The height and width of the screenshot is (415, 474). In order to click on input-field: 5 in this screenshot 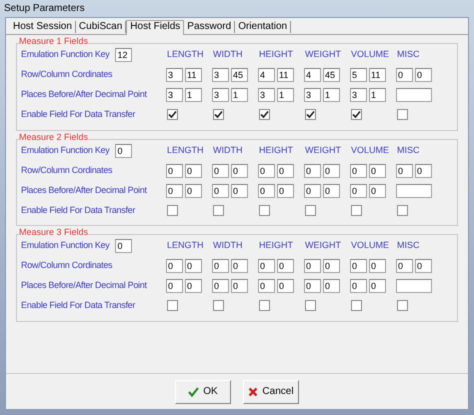, I will do `click(358, 75)`.